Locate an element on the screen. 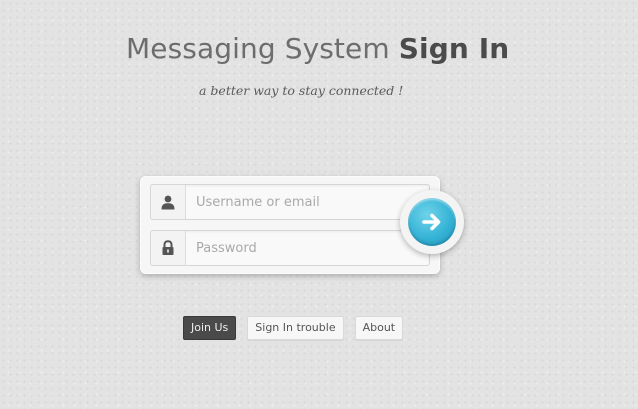 The image size is (638, 409). title-bold: Sign In is located at coordinates (454, 48).